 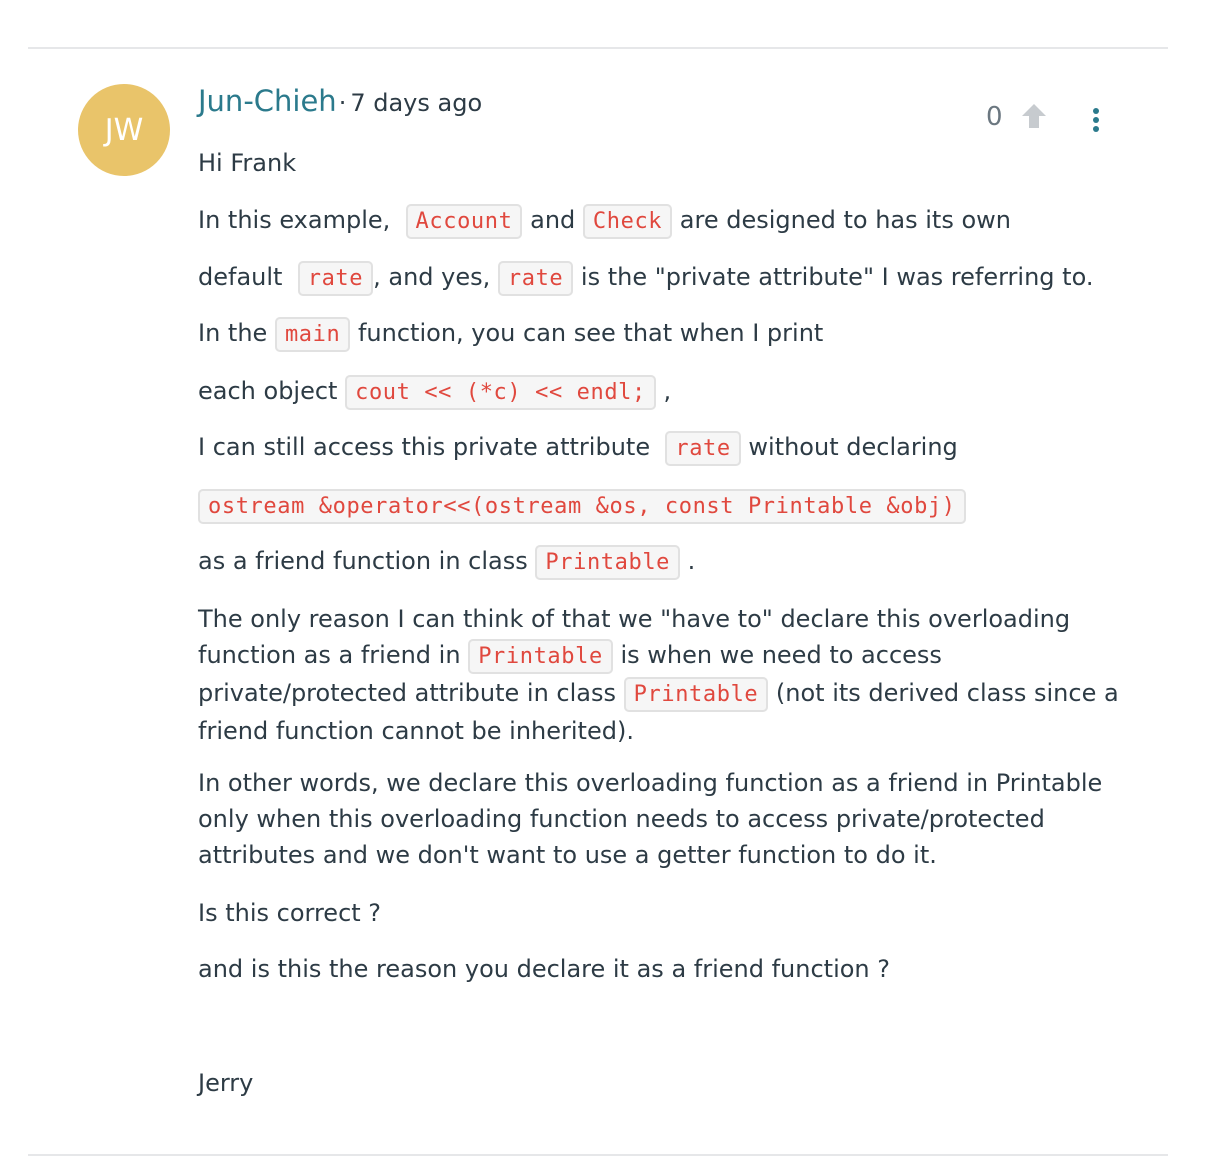 What do you see at coordinates (416, 103) in the screenshot?
I see `timestamp: 7 days ago` at bounding box center [416, 103].